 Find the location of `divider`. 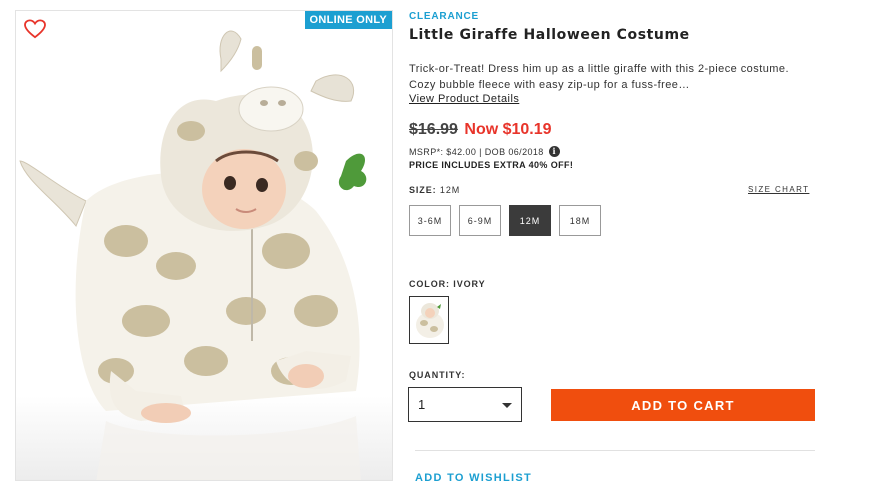

divider is located at coordinates (615, 450).